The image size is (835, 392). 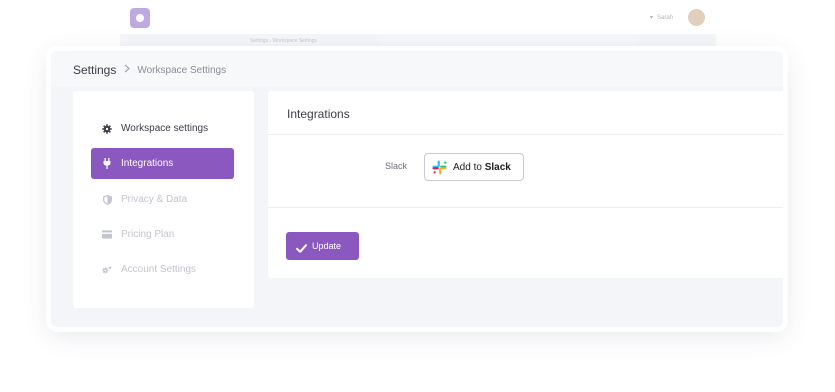 I want to click on sidebar-item-integrations: Integrations, so click(x=162, y=163).